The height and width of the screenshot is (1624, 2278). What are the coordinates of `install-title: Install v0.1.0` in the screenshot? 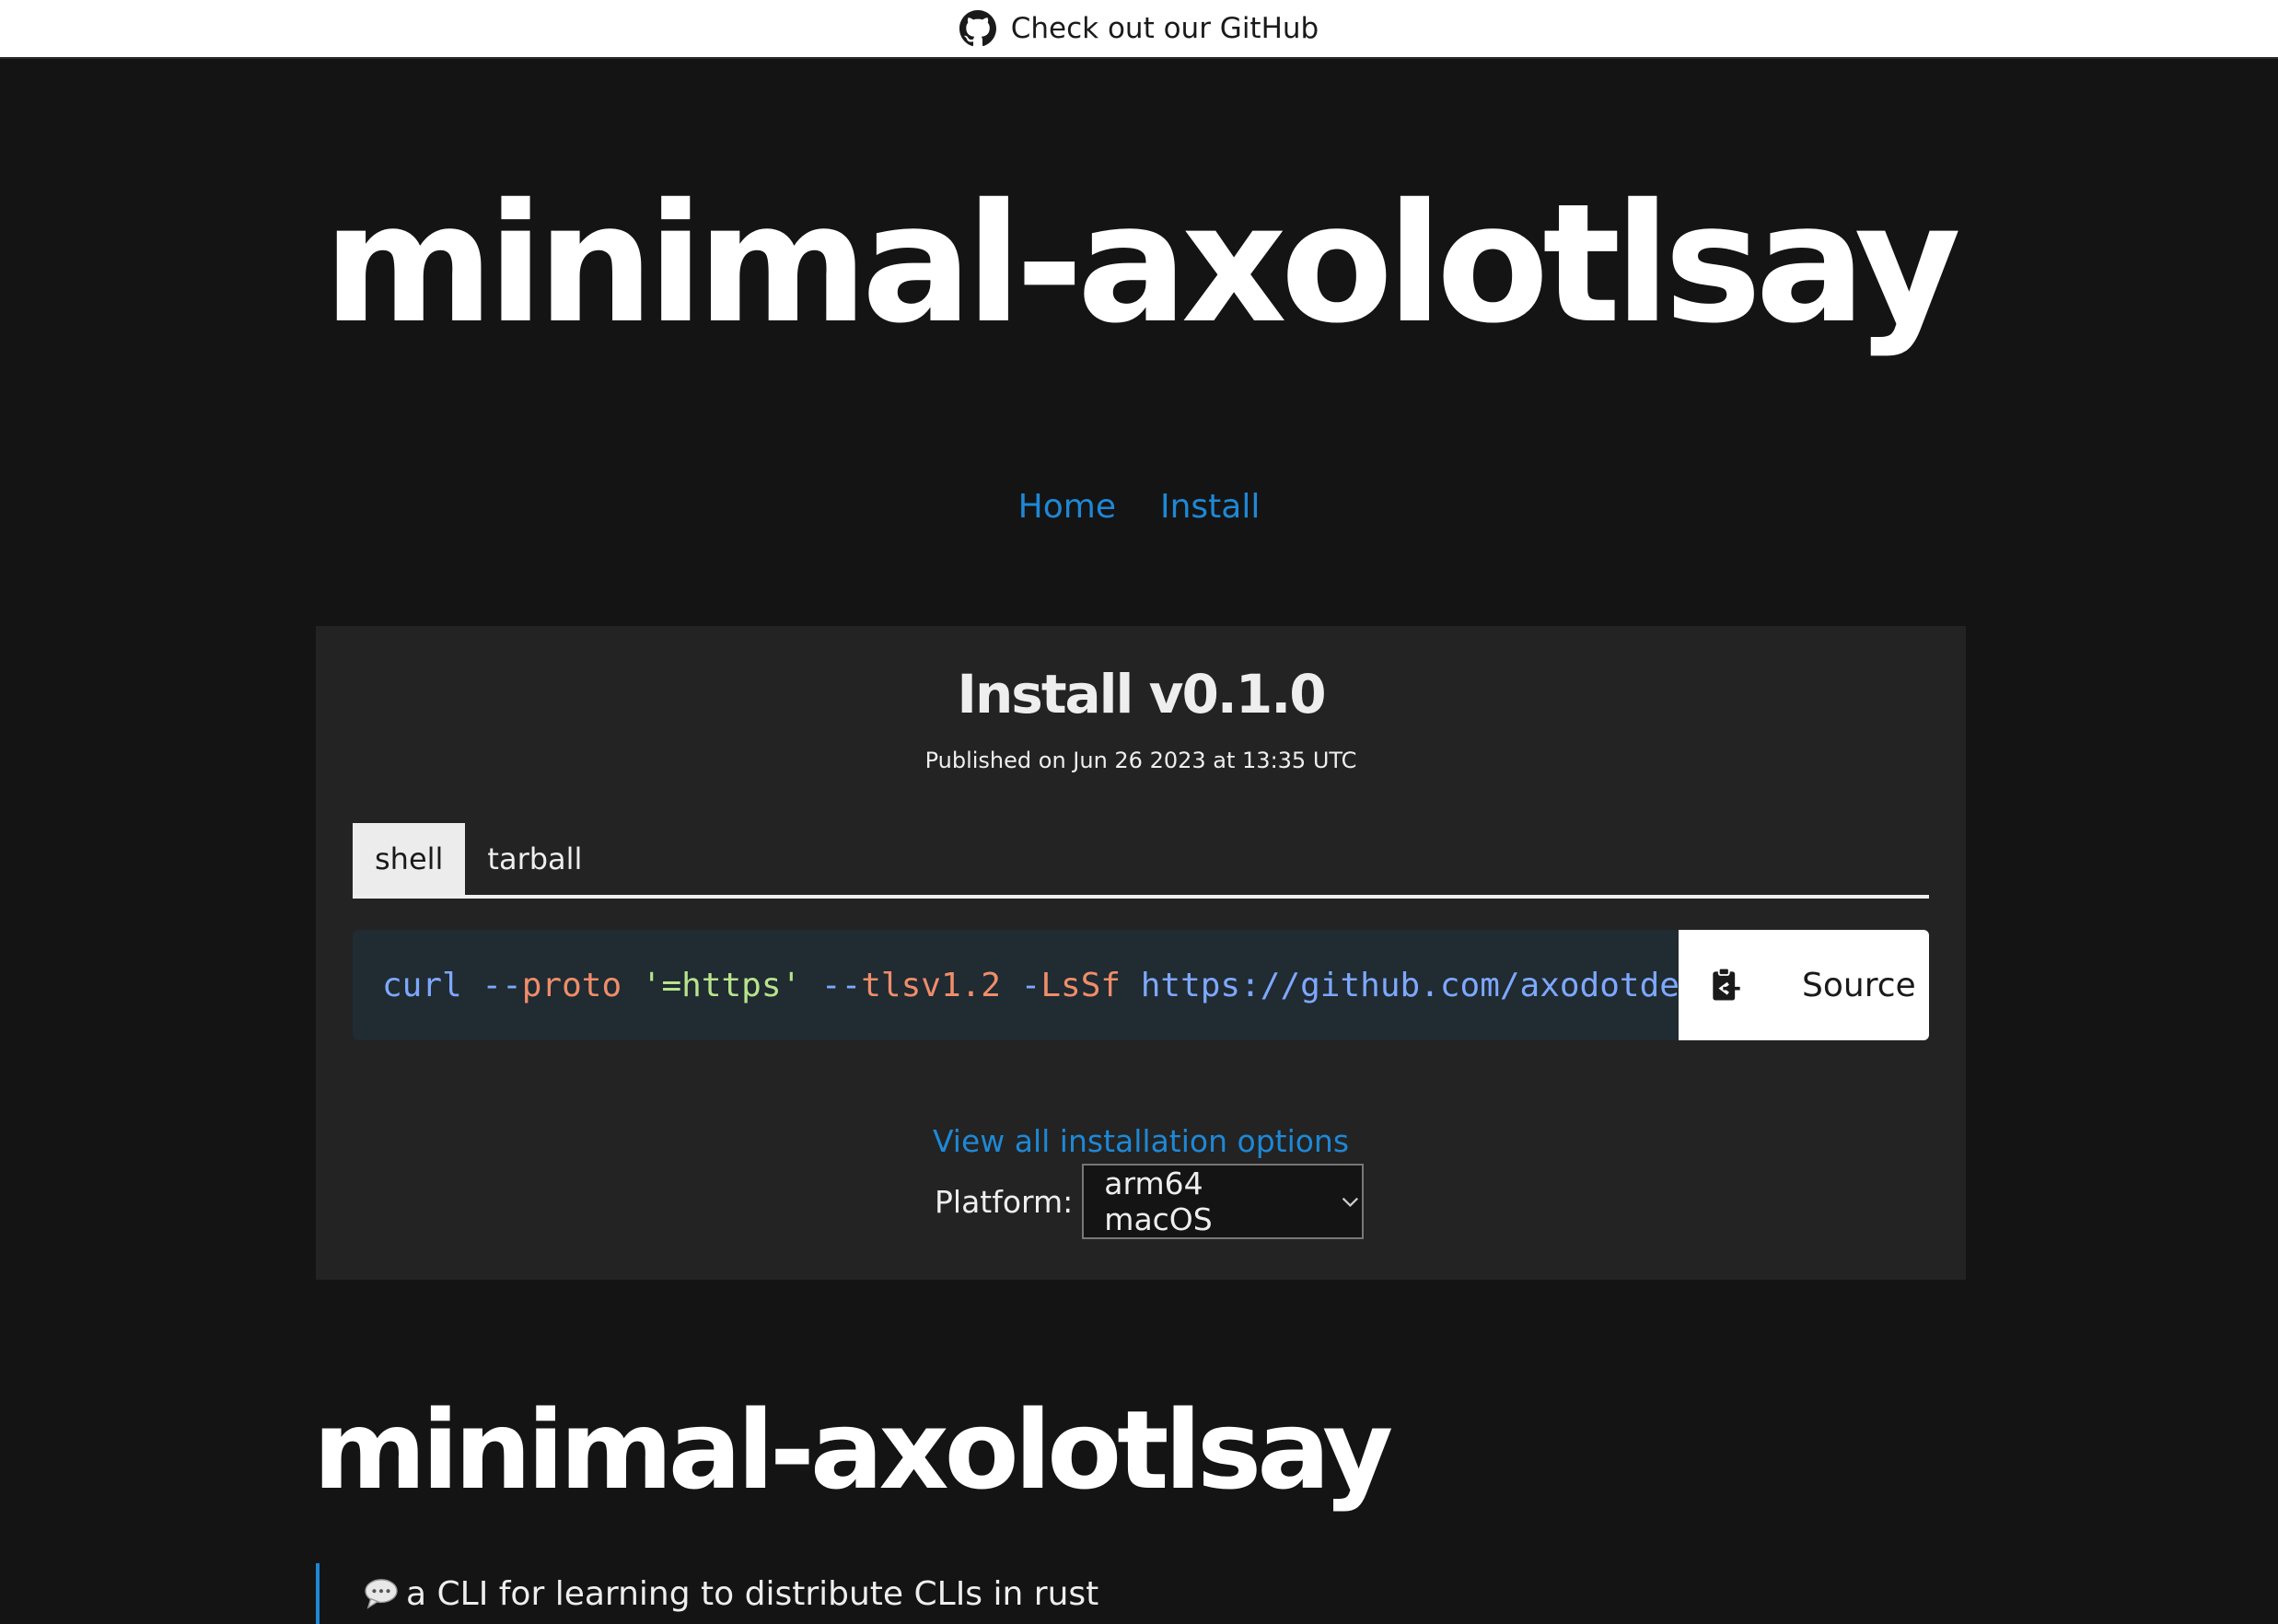 It's located at (1142, 694).